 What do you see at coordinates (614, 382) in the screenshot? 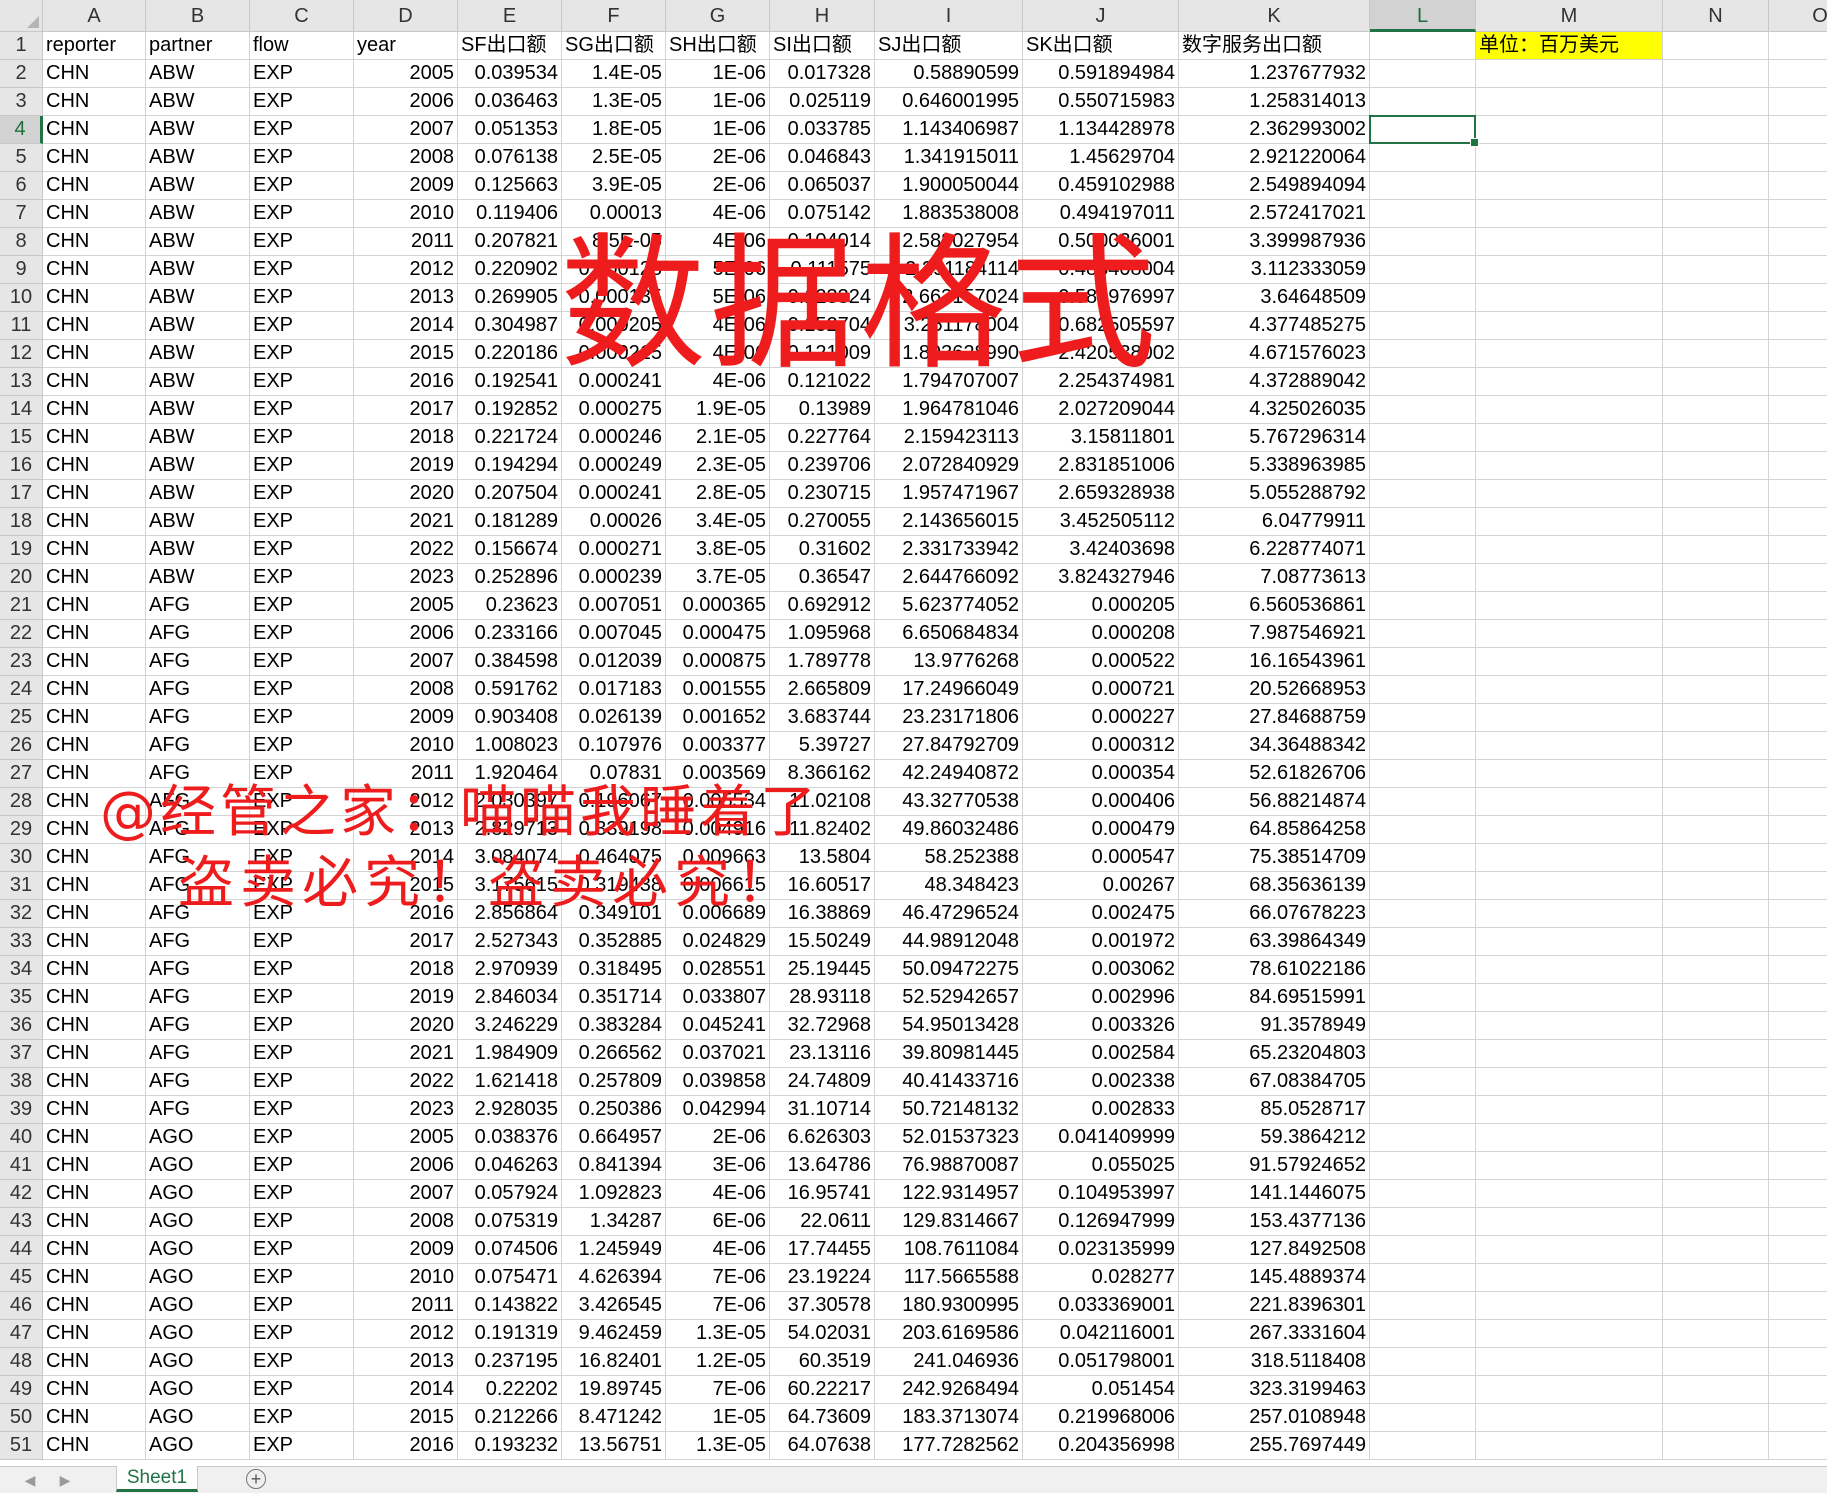
I see `table-cell: 0.000241` at bounding box center [614, 382].